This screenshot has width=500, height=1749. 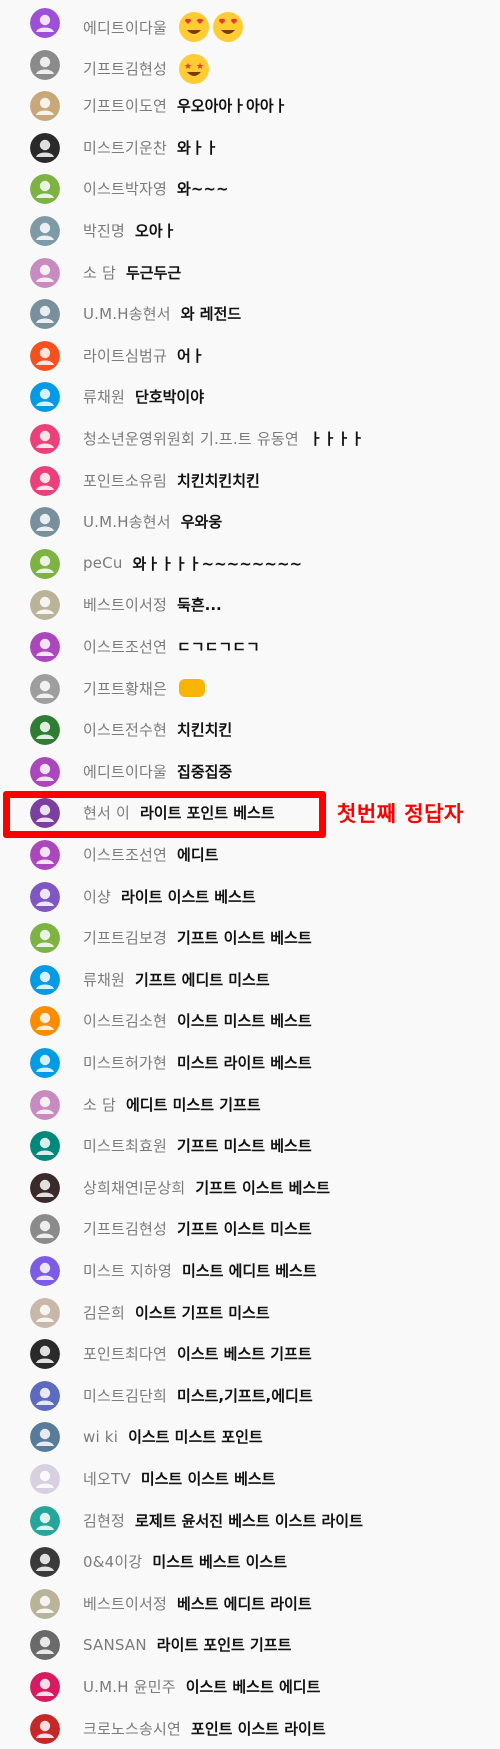 What do you see at coordinates (250, 688) in the screenshot?
I see `chat-message-row: 기프트황채은` at bounding box center [250, 688].